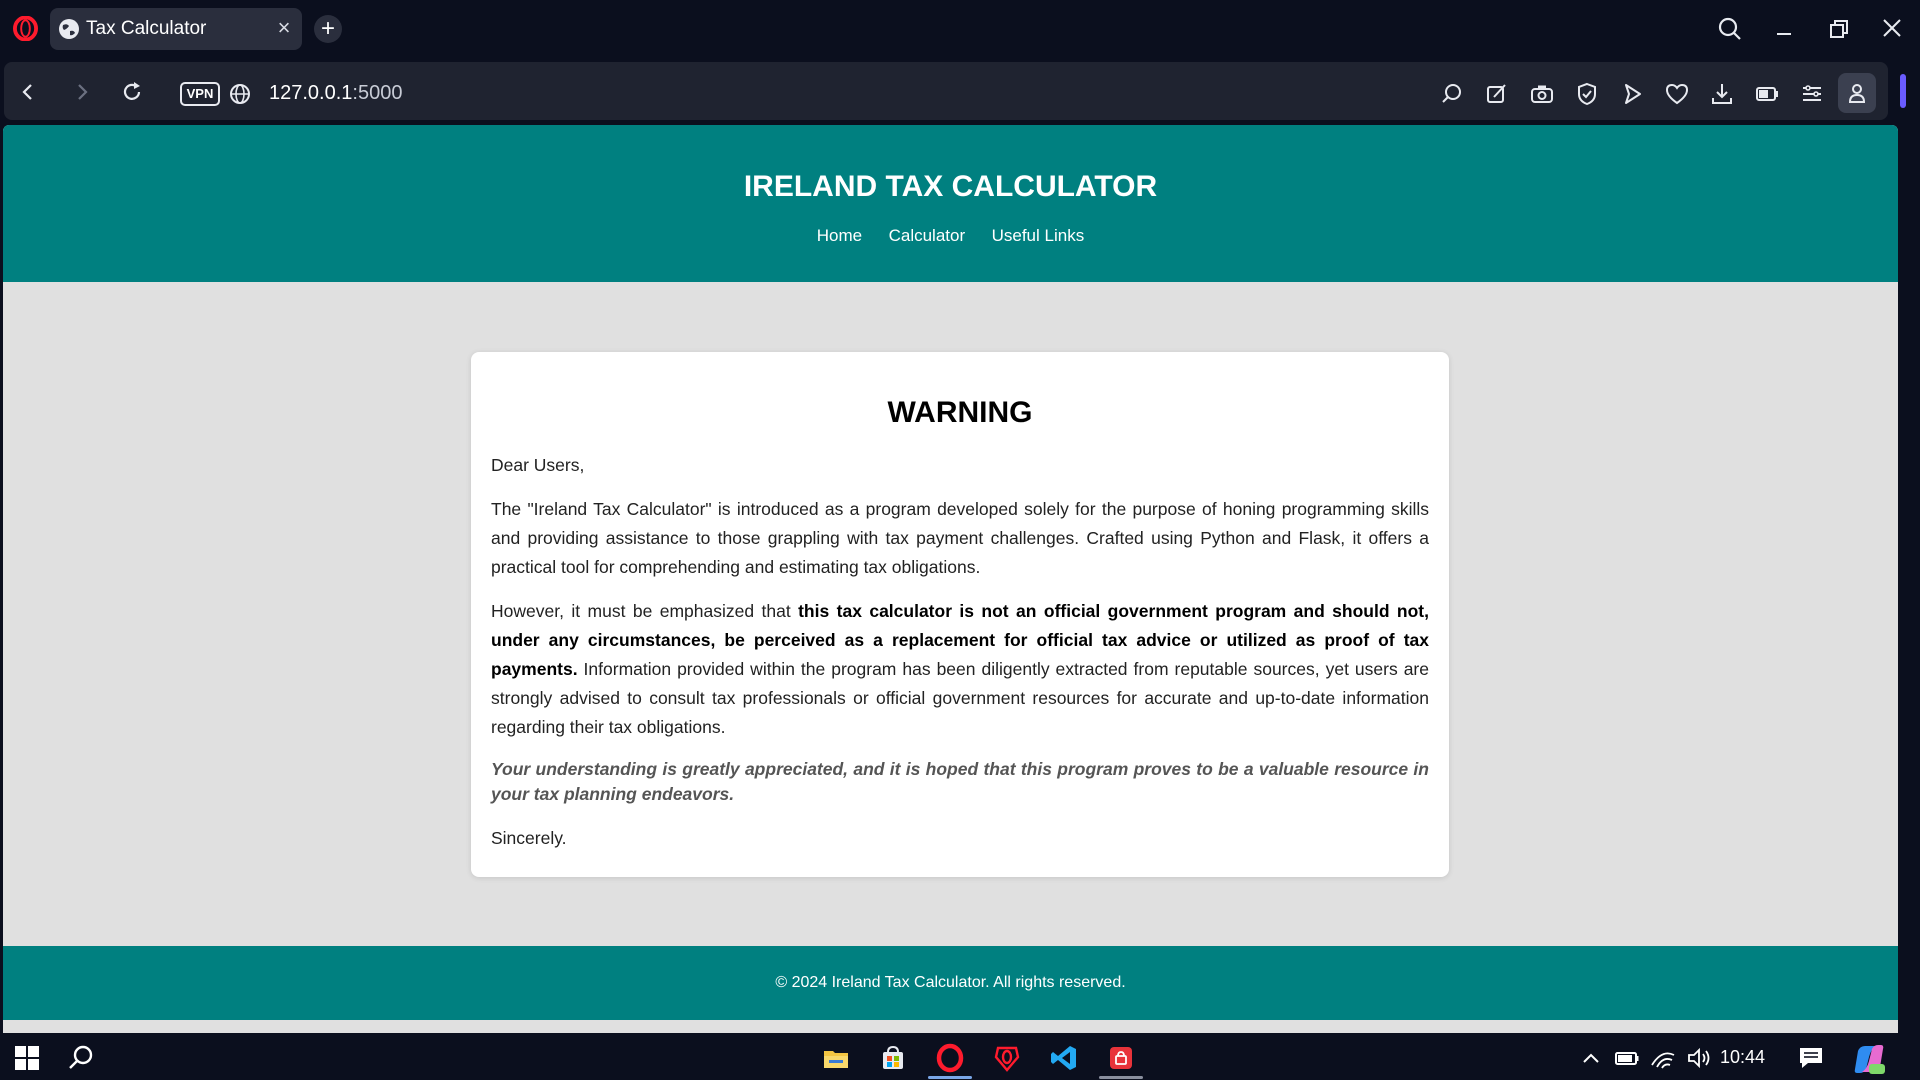 This screenshot has height=1080, width=1920. What do you see at coordinates (146, 28) in the screenshot?
I see `tab-title: Tax Calculator` at bounding box center [146, 28].